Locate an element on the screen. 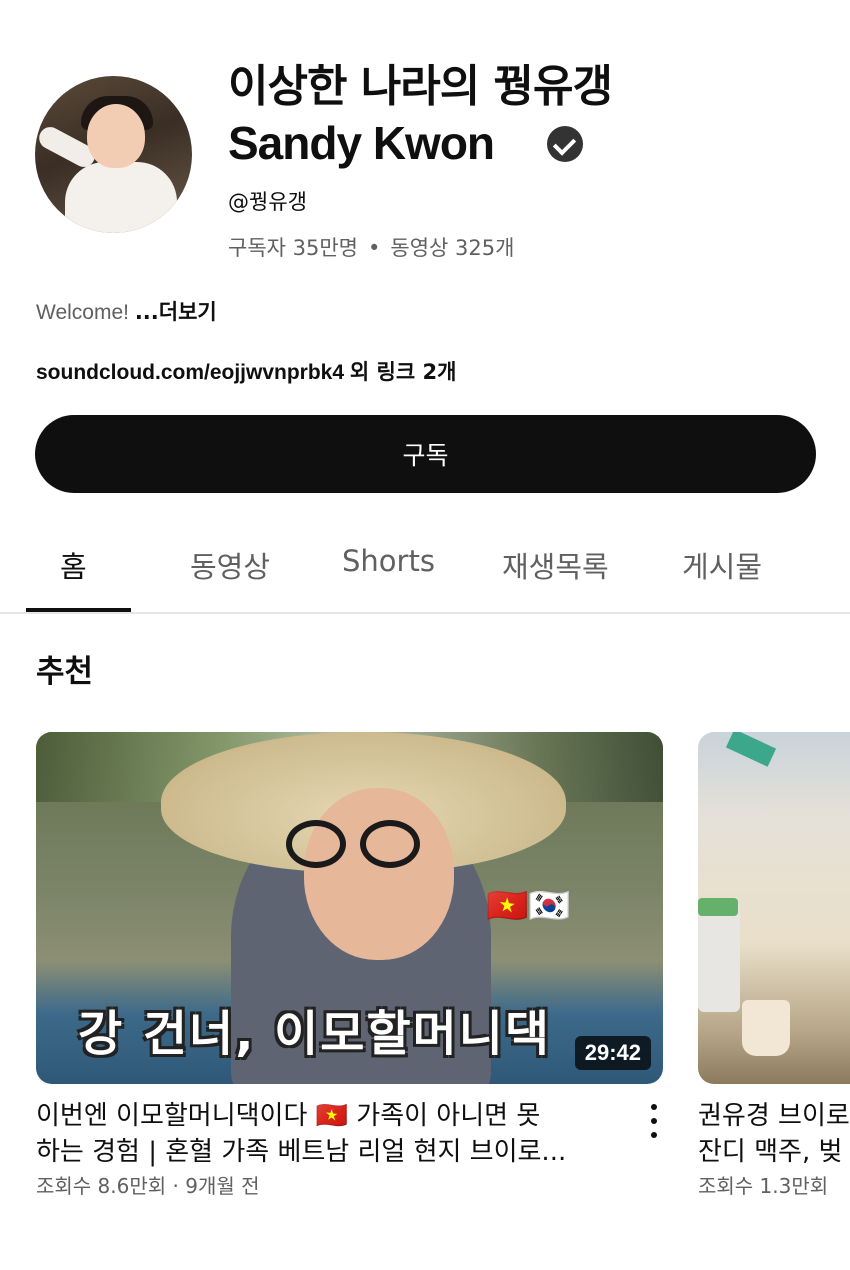 The image size is (850, 1270). subscribe-button: 구독 is located at coordinates (425, 454).